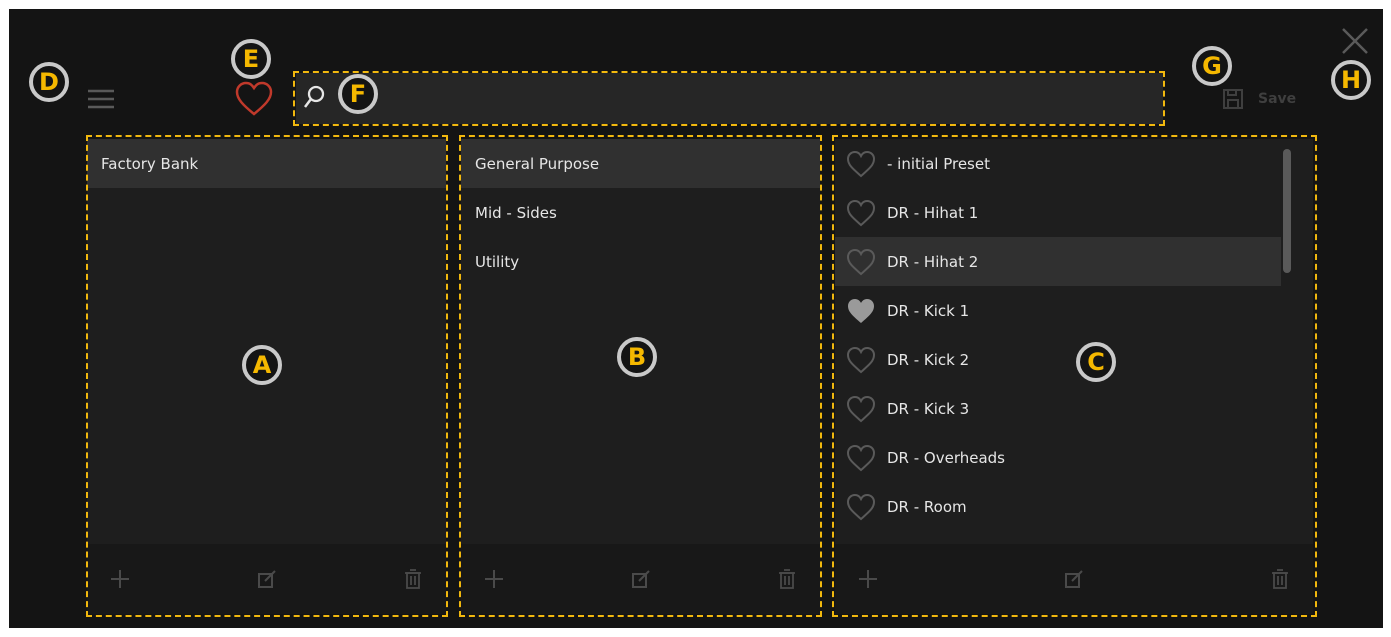  Describe the element at coordinates (637, 357) in the screenshot. I see `callout-b: B` at that location.